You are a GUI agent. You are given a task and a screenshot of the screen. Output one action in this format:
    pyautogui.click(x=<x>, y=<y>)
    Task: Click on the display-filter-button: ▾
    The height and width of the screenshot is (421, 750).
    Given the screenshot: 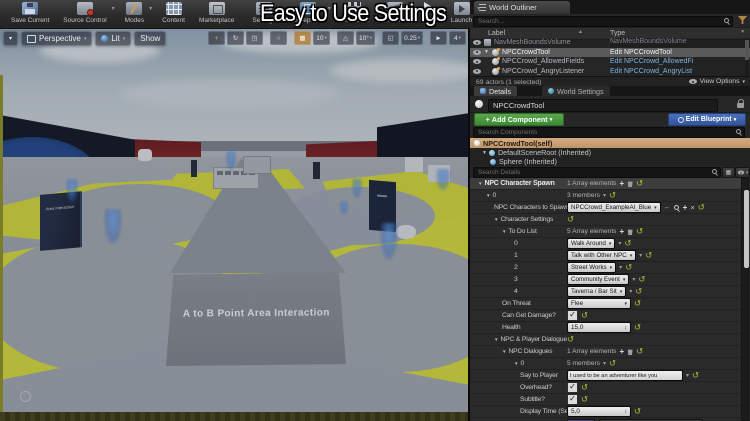 What is the action you would take?
    pyautogui.click(x=742, y=172)
    